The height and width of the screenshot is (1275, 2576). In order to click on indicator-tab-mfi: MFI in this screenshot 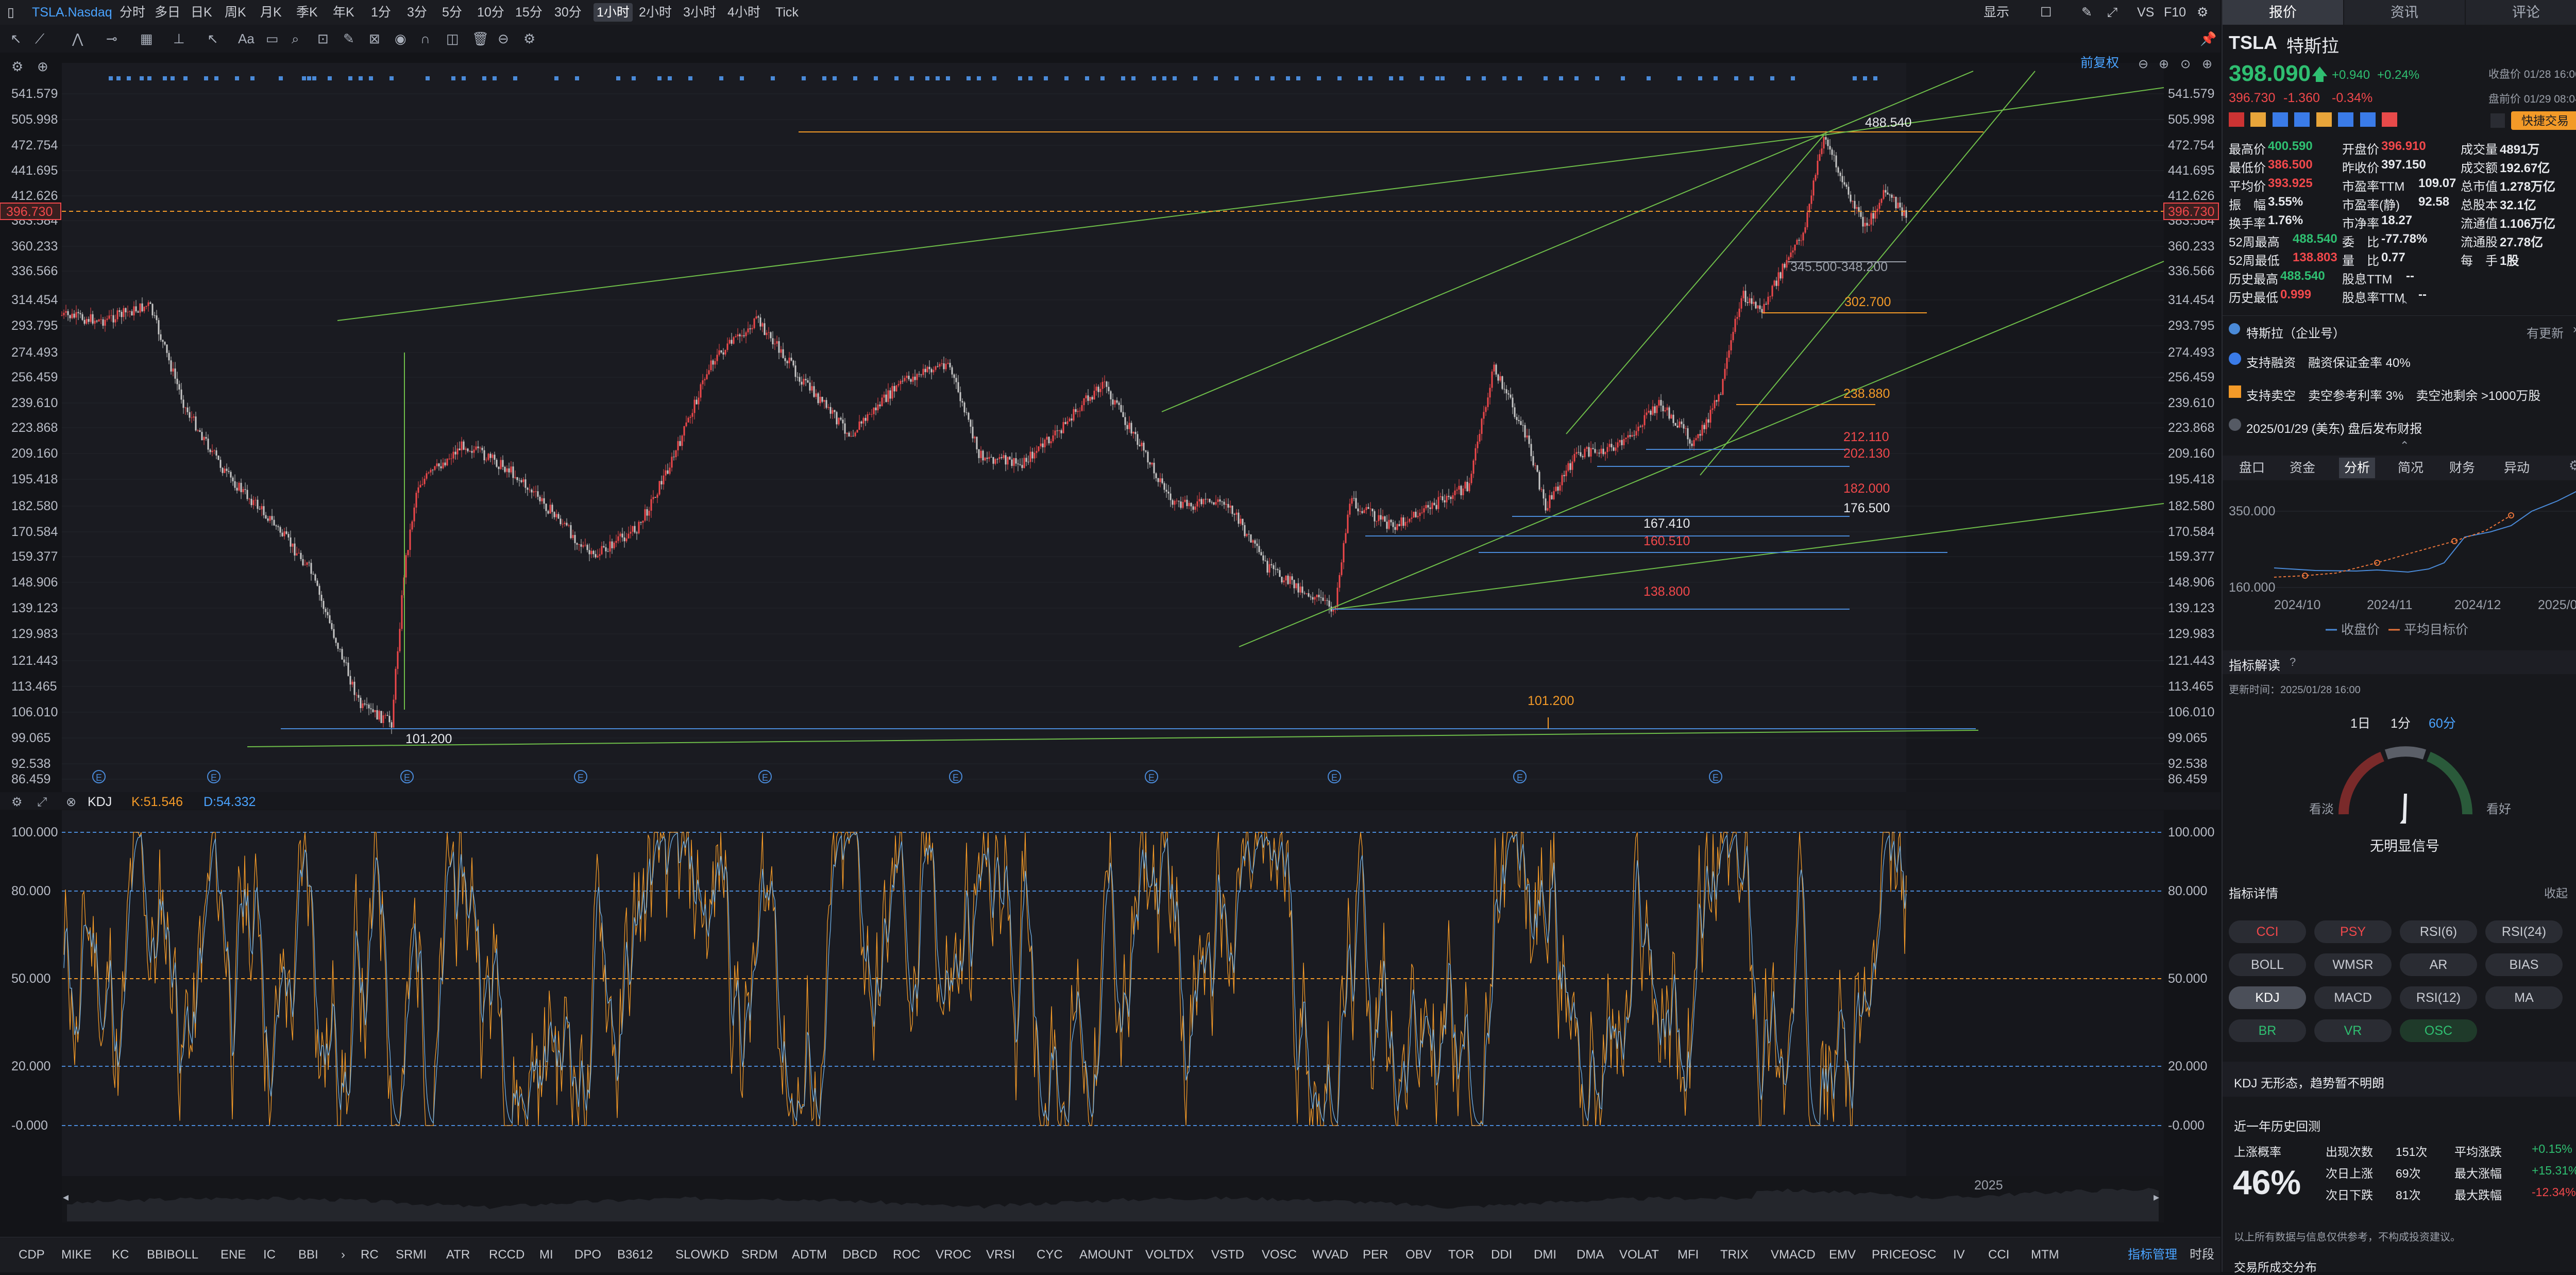, I will do `click(1688, 1254)`.